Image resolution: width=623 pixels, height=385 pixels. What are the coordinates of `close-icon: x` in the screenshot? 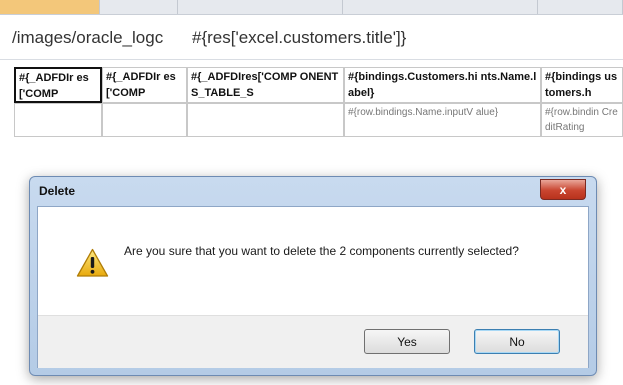 It's located at (563, 189).